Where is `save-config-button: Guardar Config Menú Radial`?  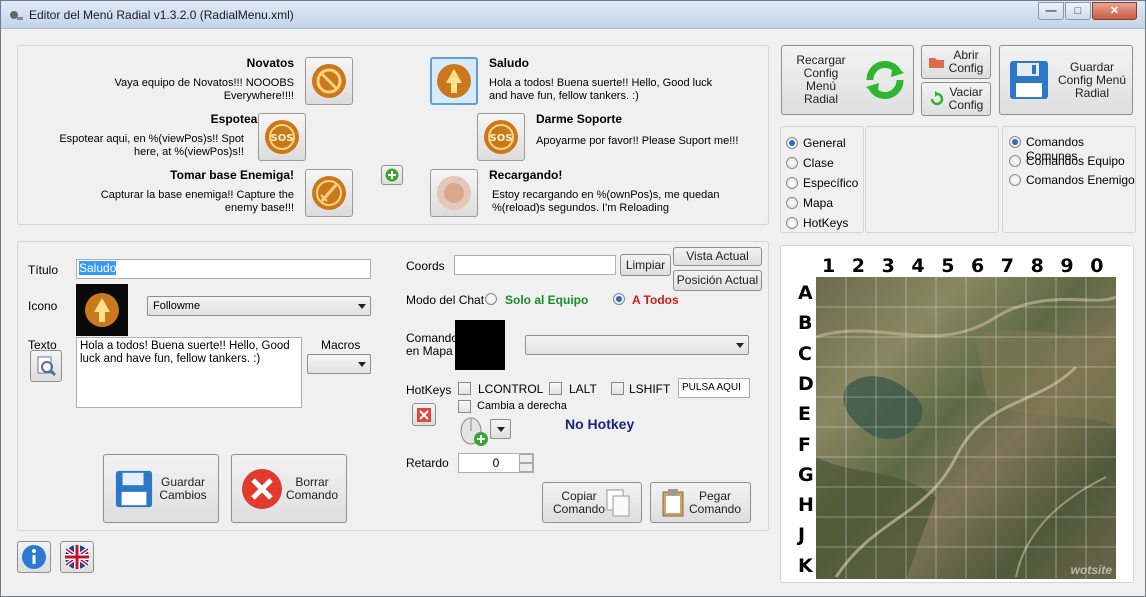 save-config-button: Guardar Config Menú Radial is located at coordinates (1066, 80).